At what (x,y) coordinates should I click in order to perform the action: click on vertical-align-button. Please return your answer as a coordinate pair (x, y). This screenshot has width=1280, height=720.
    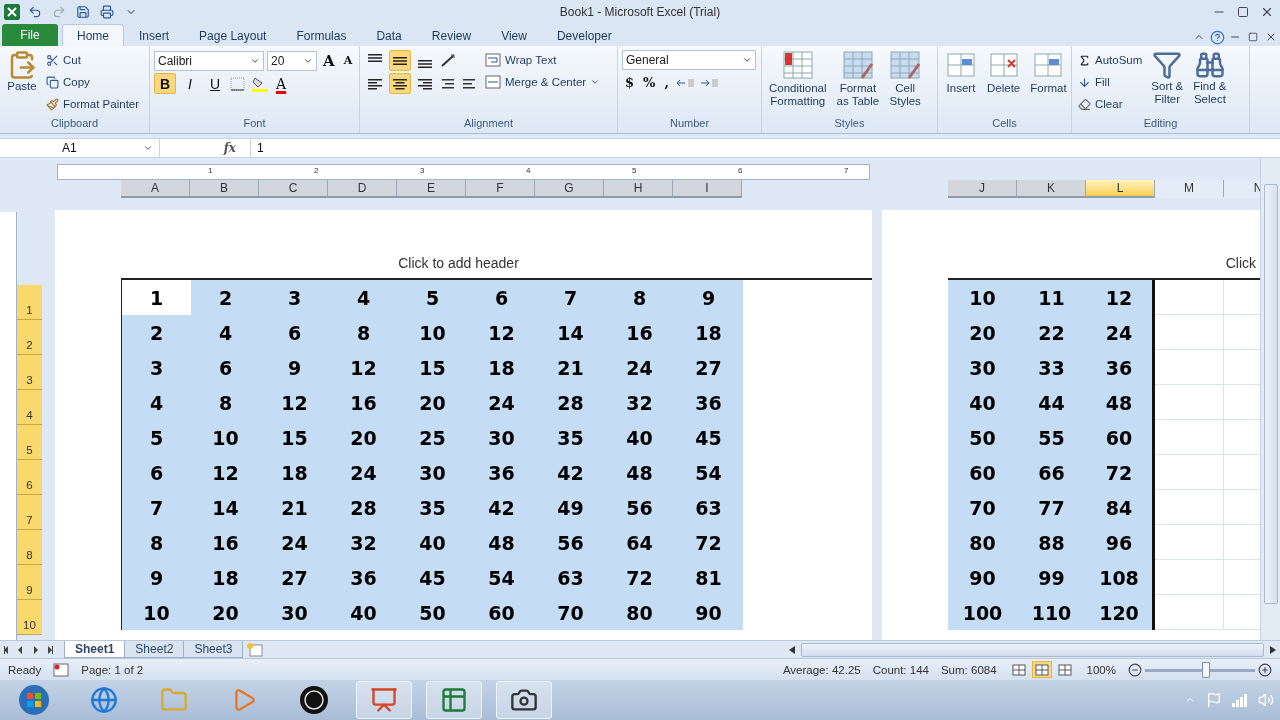
    Looking at the image, I should click on (400, 60).